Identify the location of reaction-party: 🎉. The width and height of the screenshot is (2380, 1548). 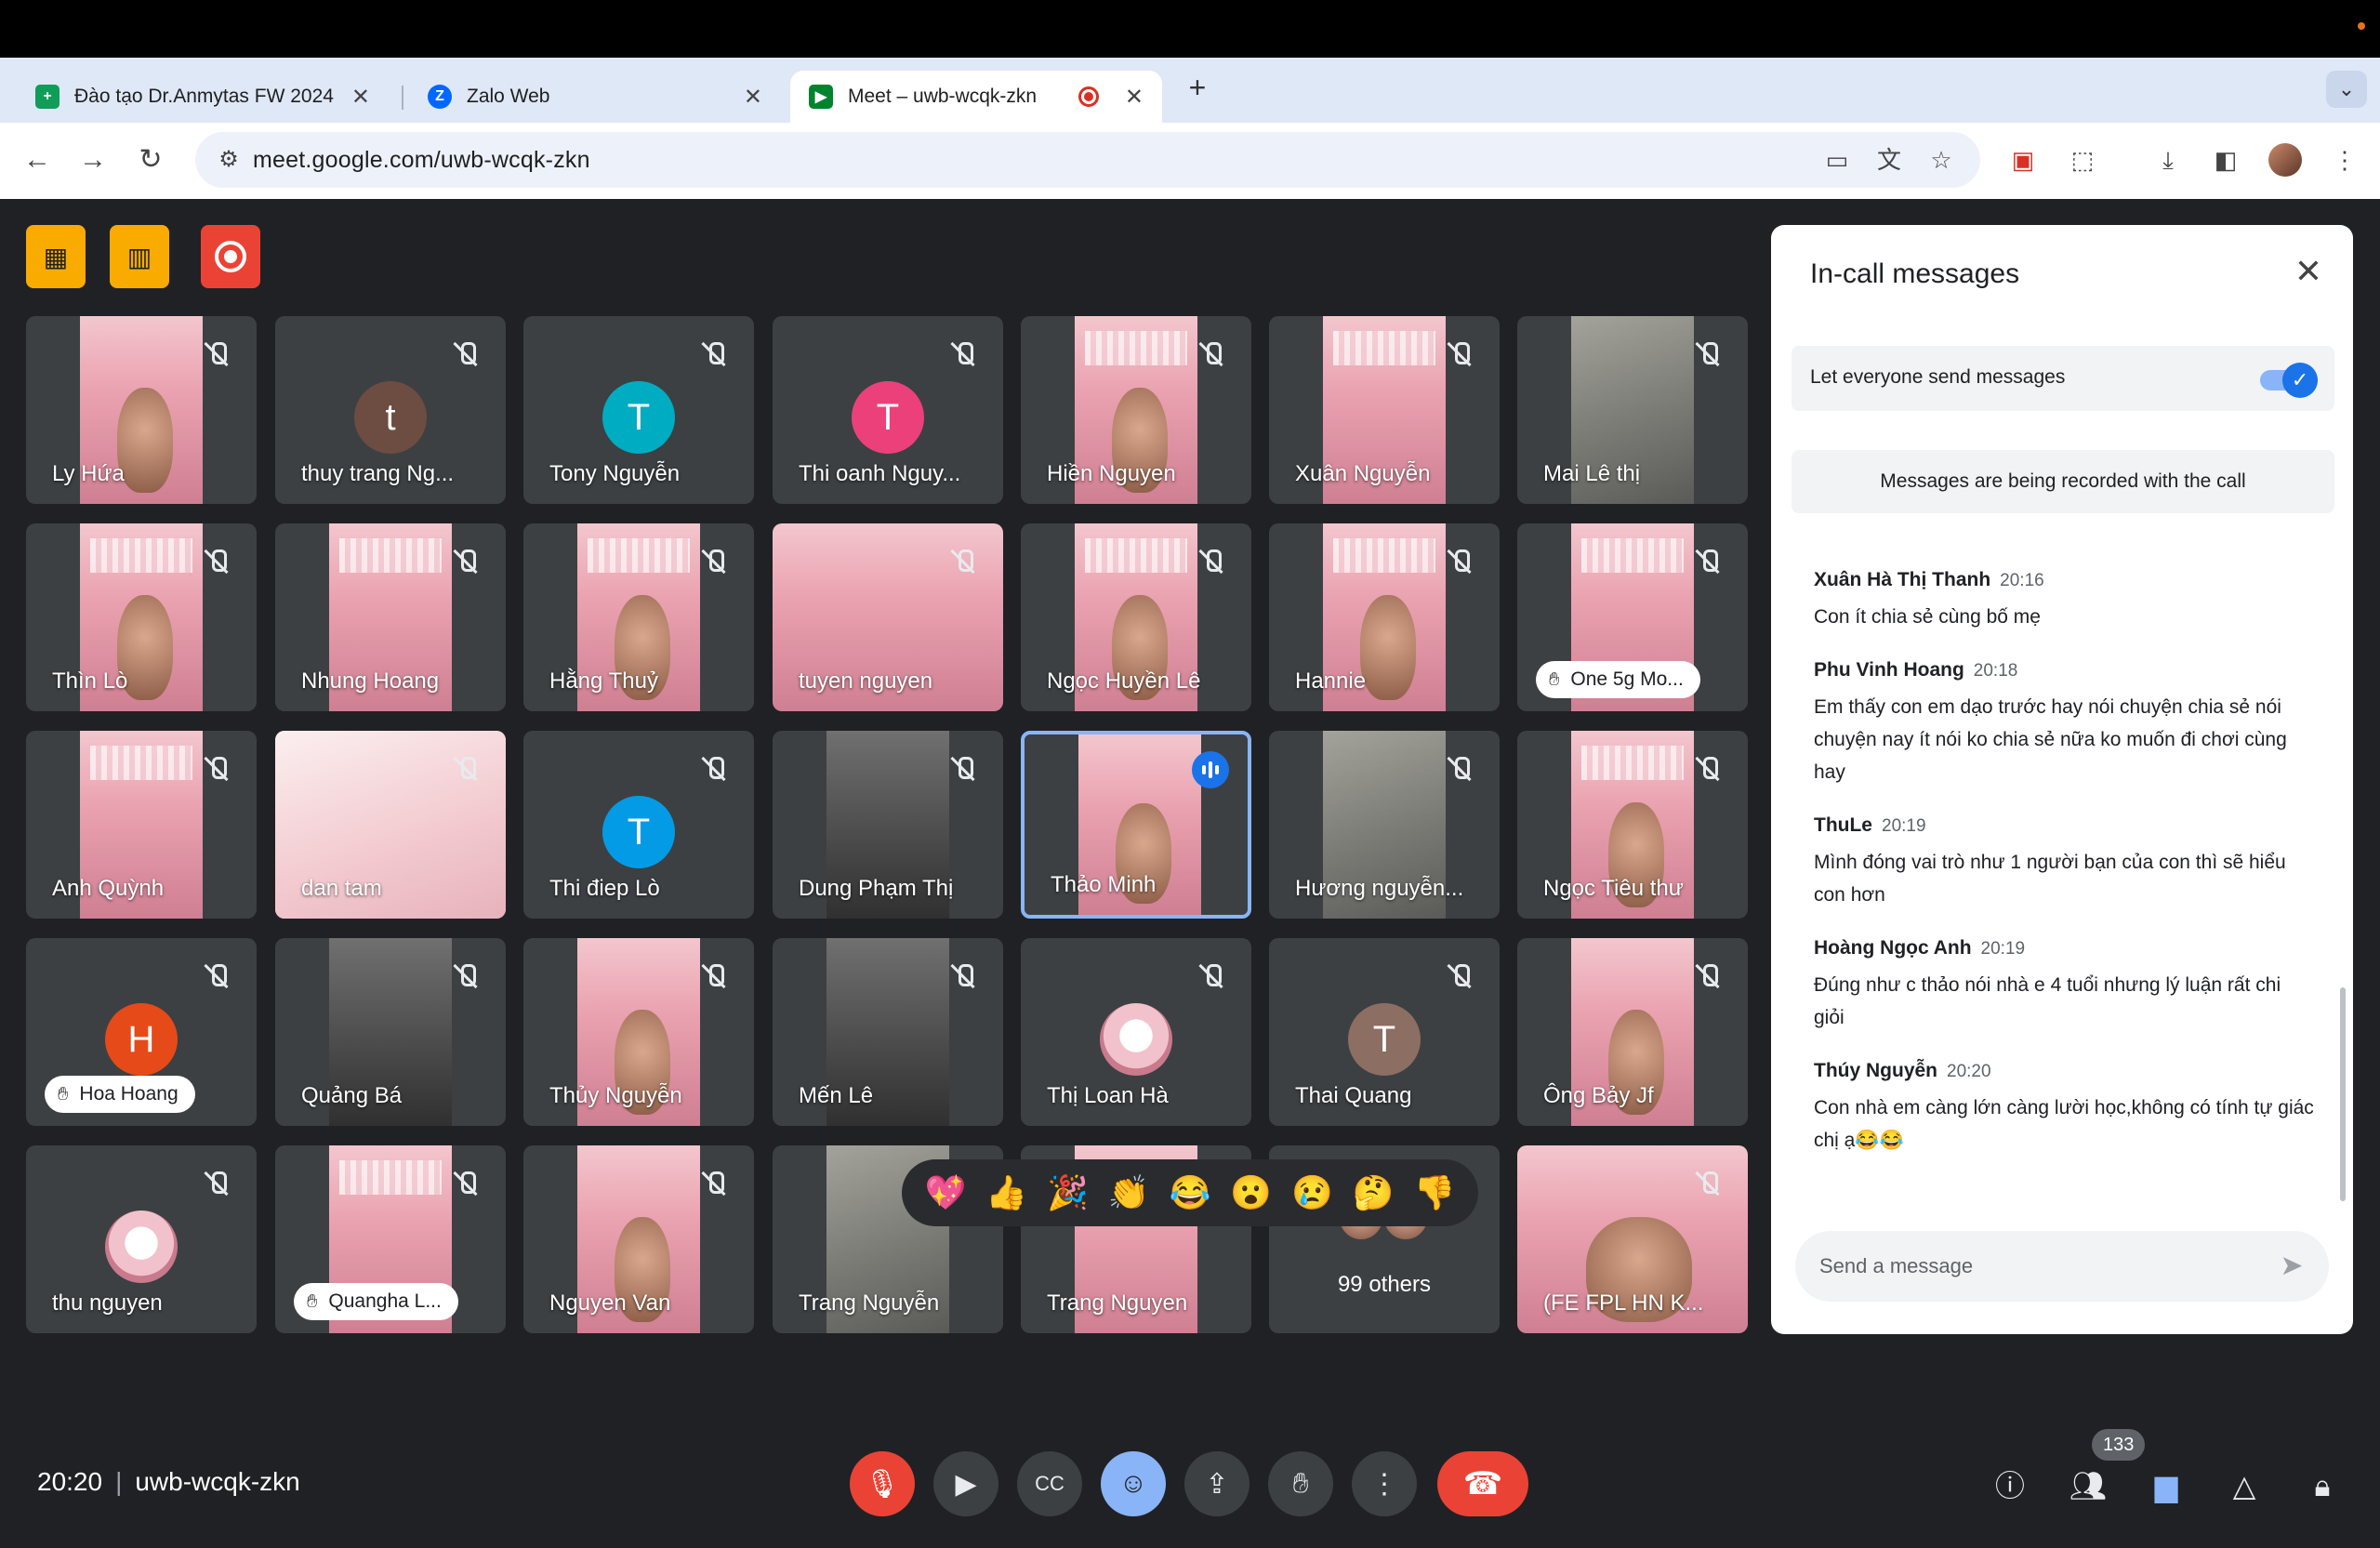
(1067, 1192).